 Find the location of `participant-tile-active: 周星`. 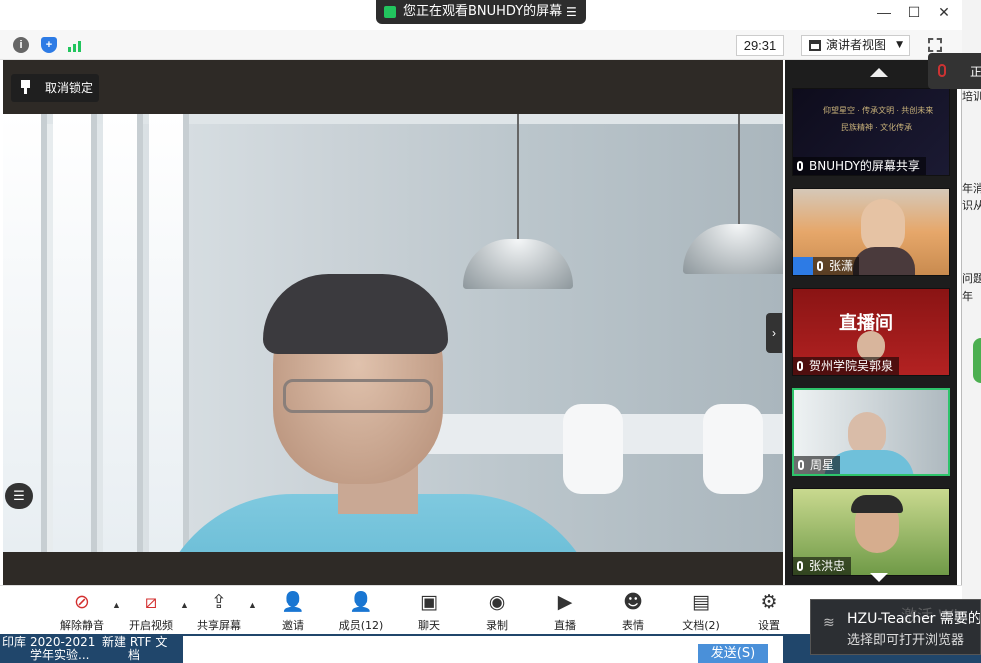

participant-tile-active: 周星 is located at coordinates (871, 432).